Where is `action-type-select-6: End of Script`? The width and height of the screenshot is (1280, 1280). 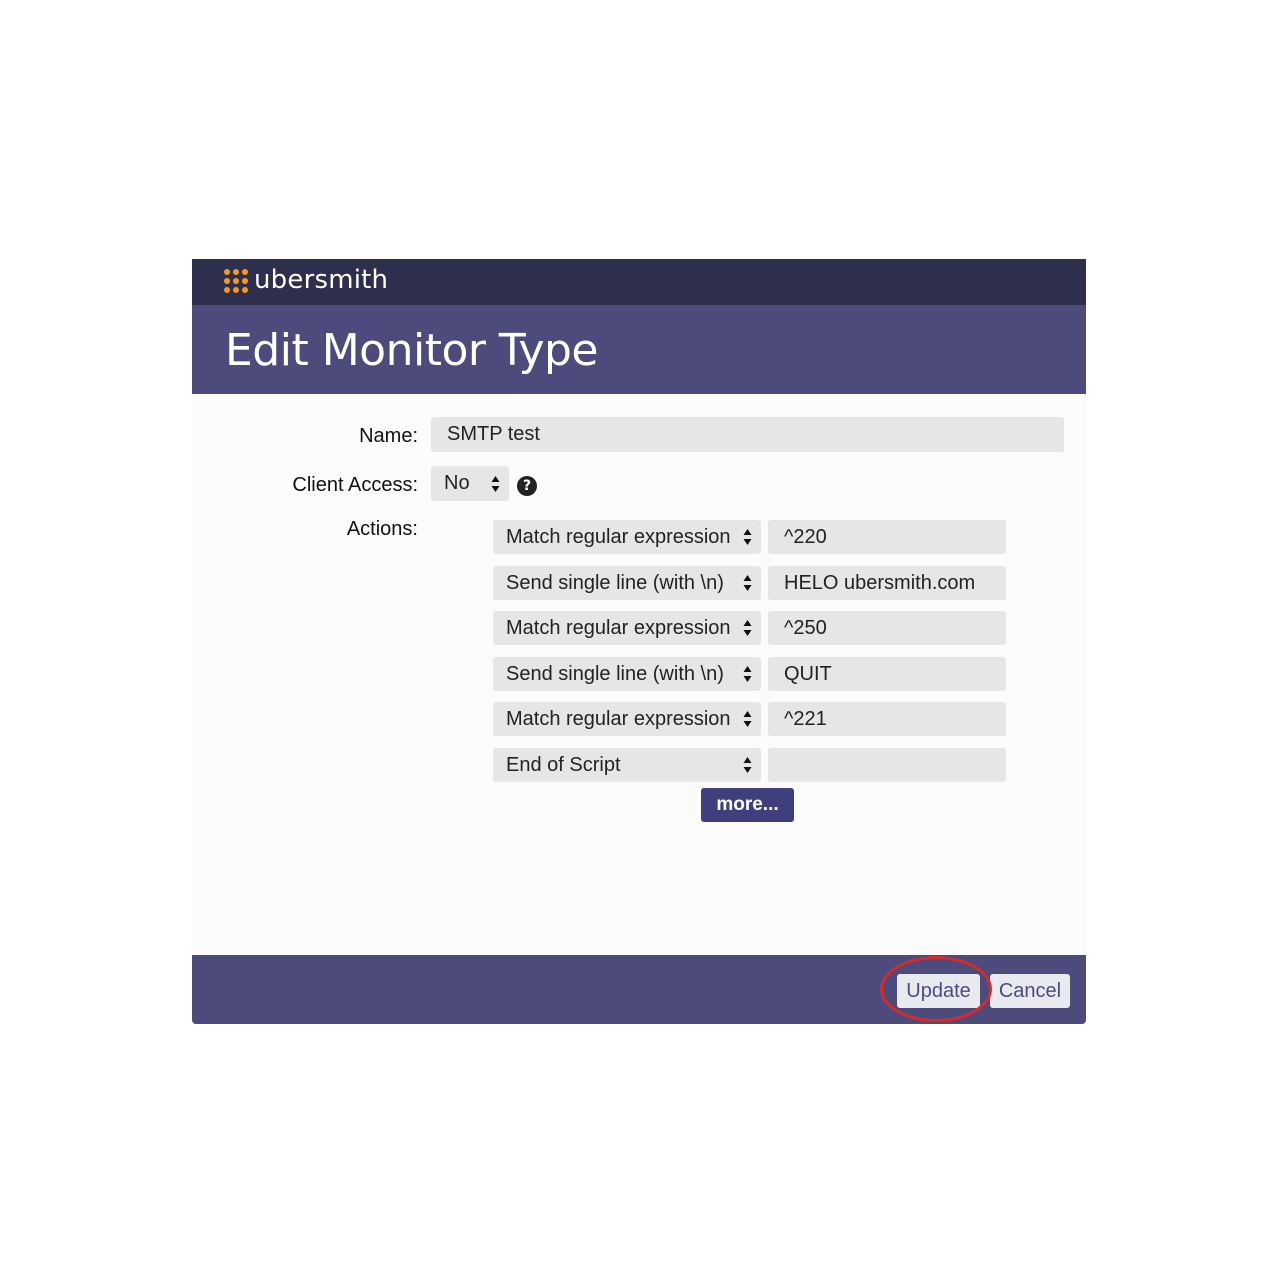 action-type-select-6: End of Script is located at coordinates (627, 765).